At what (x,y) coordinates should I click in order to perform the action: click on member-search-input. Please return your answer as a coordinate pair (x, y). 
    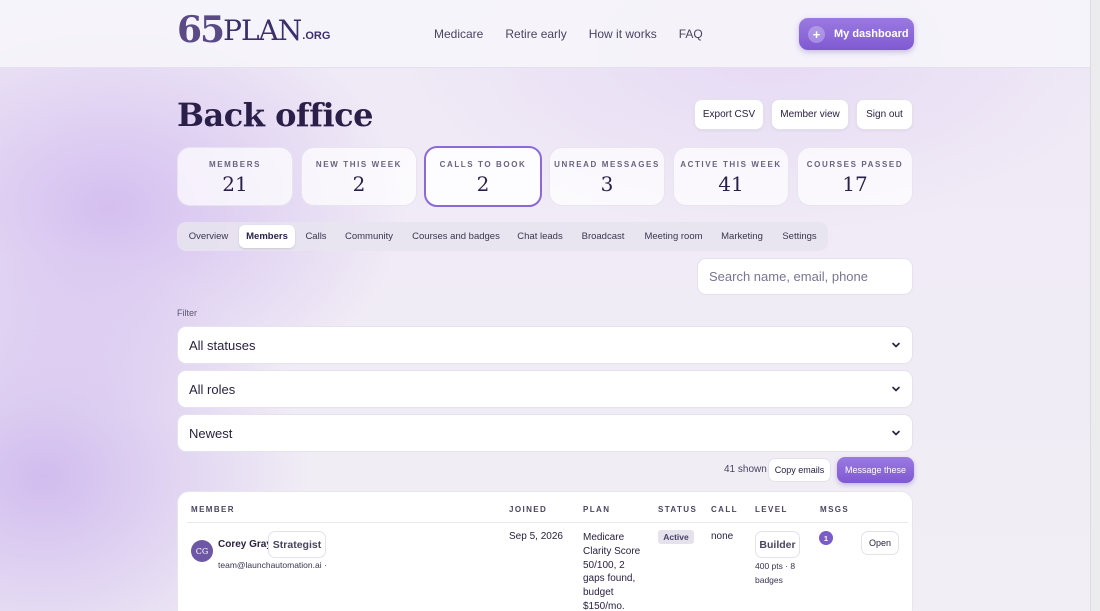
    Looking at the image, I should click on (805, 276).